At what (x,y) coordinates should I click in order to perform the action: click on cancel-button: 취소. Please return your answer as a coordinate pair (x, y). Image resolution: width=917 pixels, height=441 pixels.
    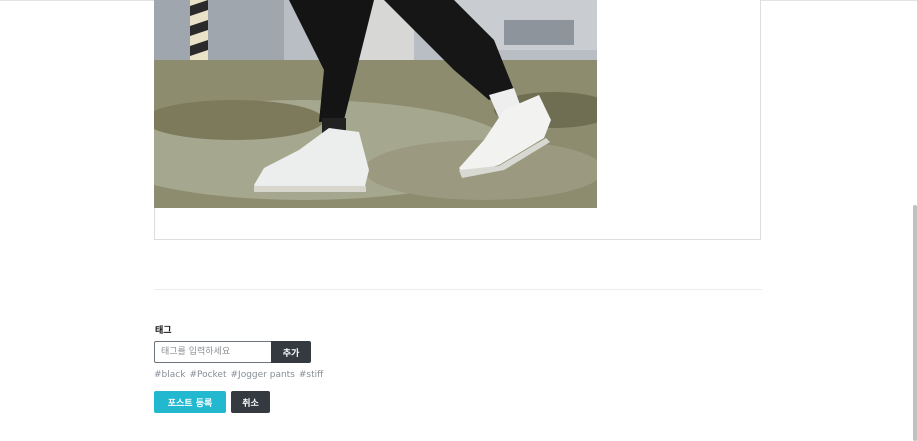
    Looking at the image, I should click on (250, 402).